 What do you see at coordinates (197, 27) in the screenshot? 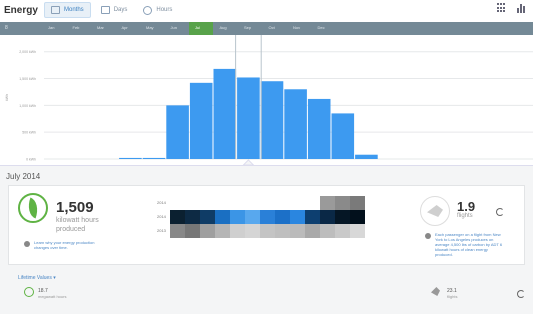
I see `month-label-jul: Jul` at bounding box center [197, 27].